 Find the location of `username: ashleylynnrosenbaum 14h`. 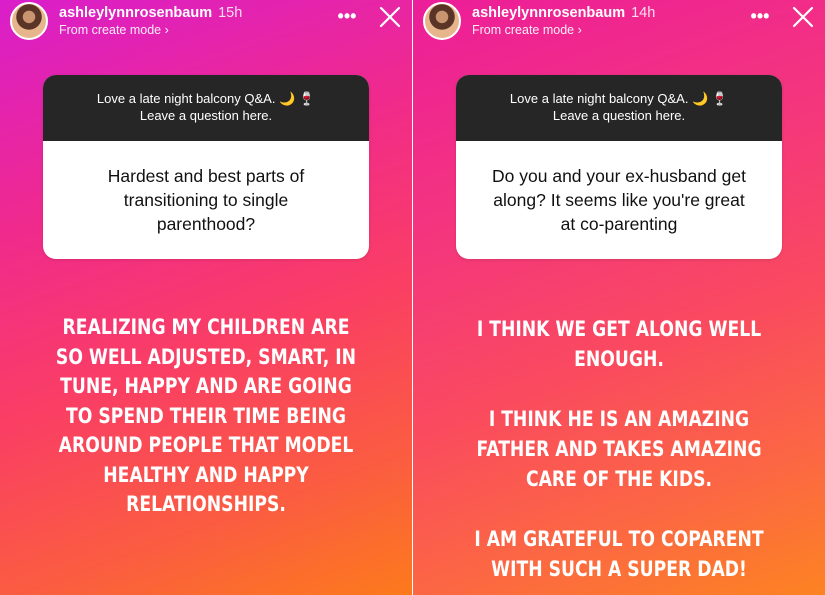

username: ashleylynnrosenbaum 14h is located at coordinates (563, 13).